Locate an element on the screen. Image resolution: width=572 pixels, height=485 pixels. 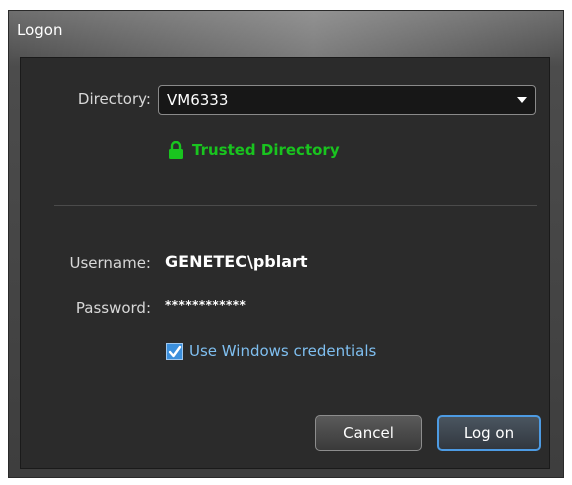
use-windows-credentials-checkbox is located at coordinates (174, 351).